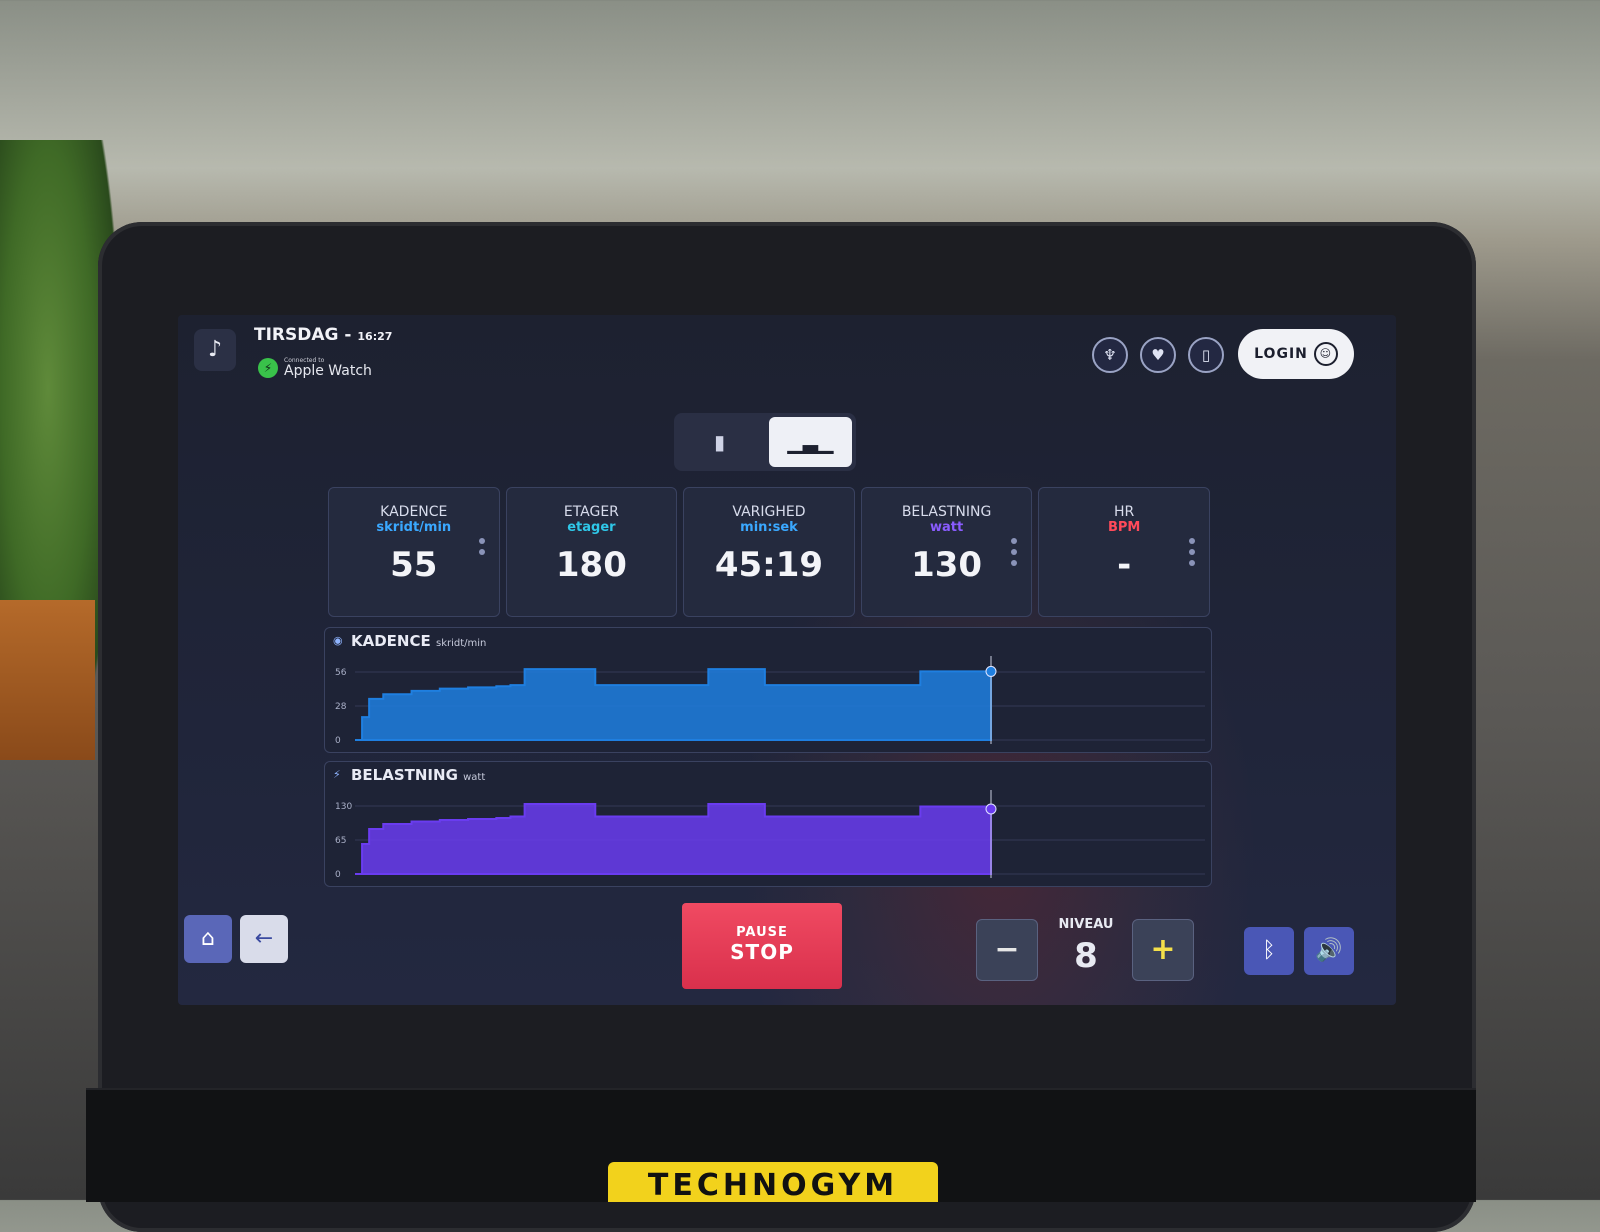 This screenshot has width=1600, height=1232. I want to click on back-arrow-icon: ←, so click(264, 938).